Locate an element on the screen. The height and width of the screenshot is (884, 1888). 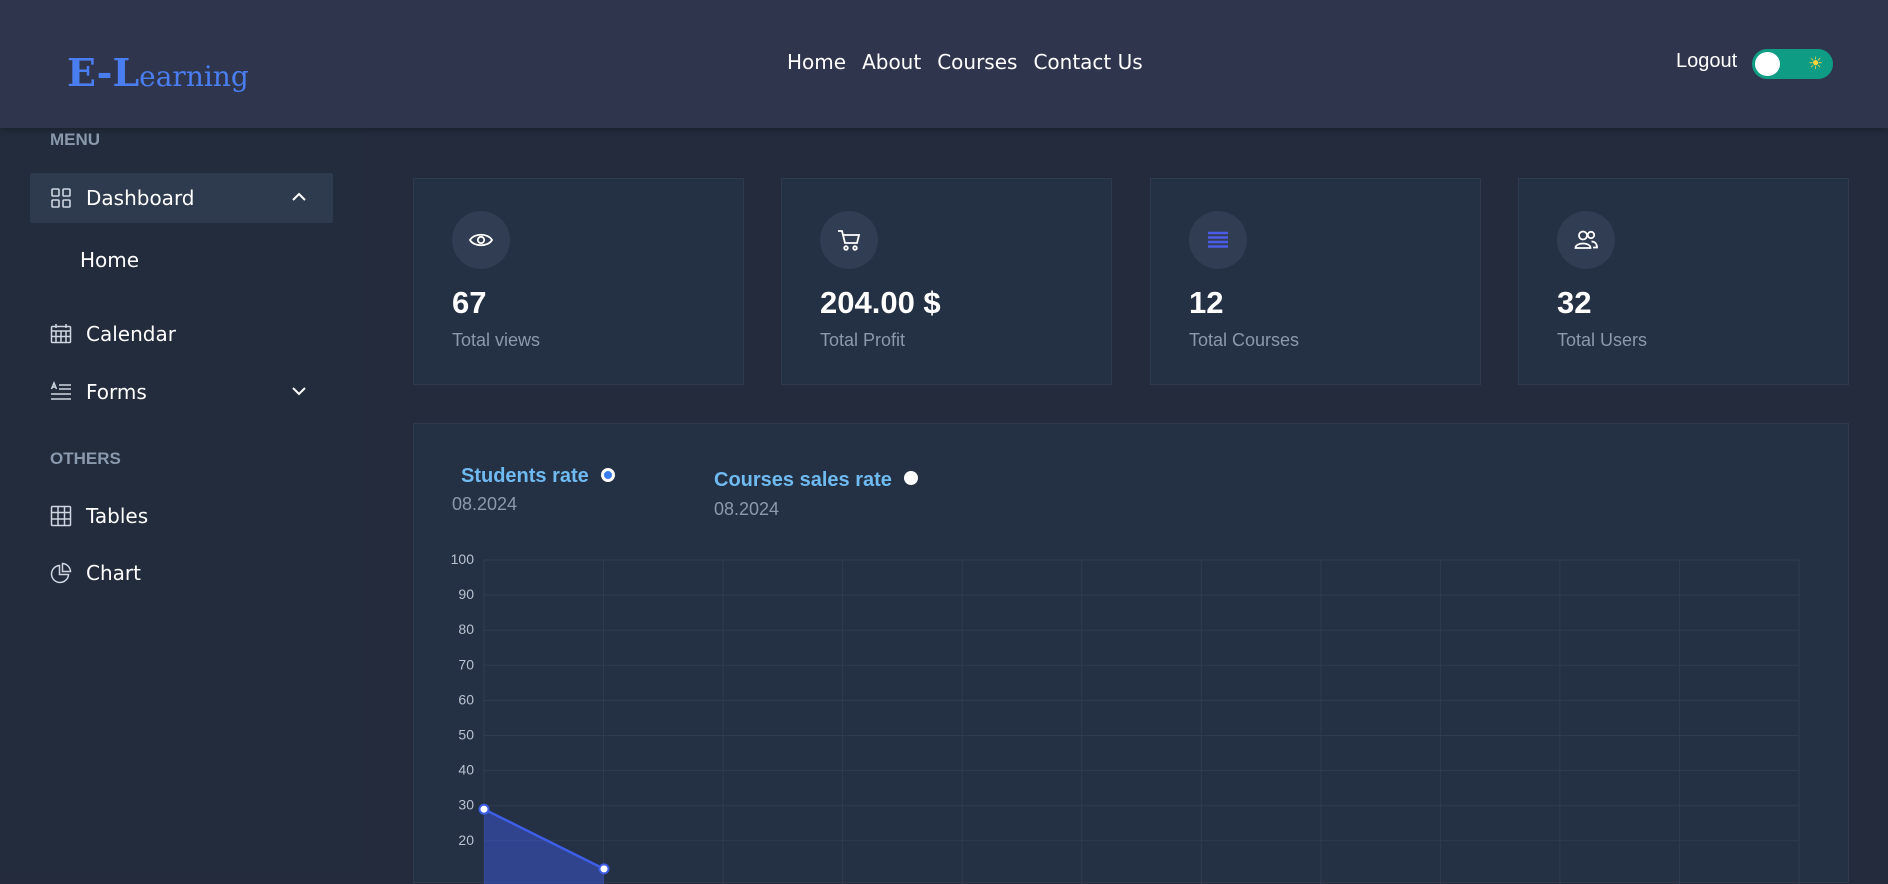
site-logo: E-Learning is located at coordinates (158, 72).